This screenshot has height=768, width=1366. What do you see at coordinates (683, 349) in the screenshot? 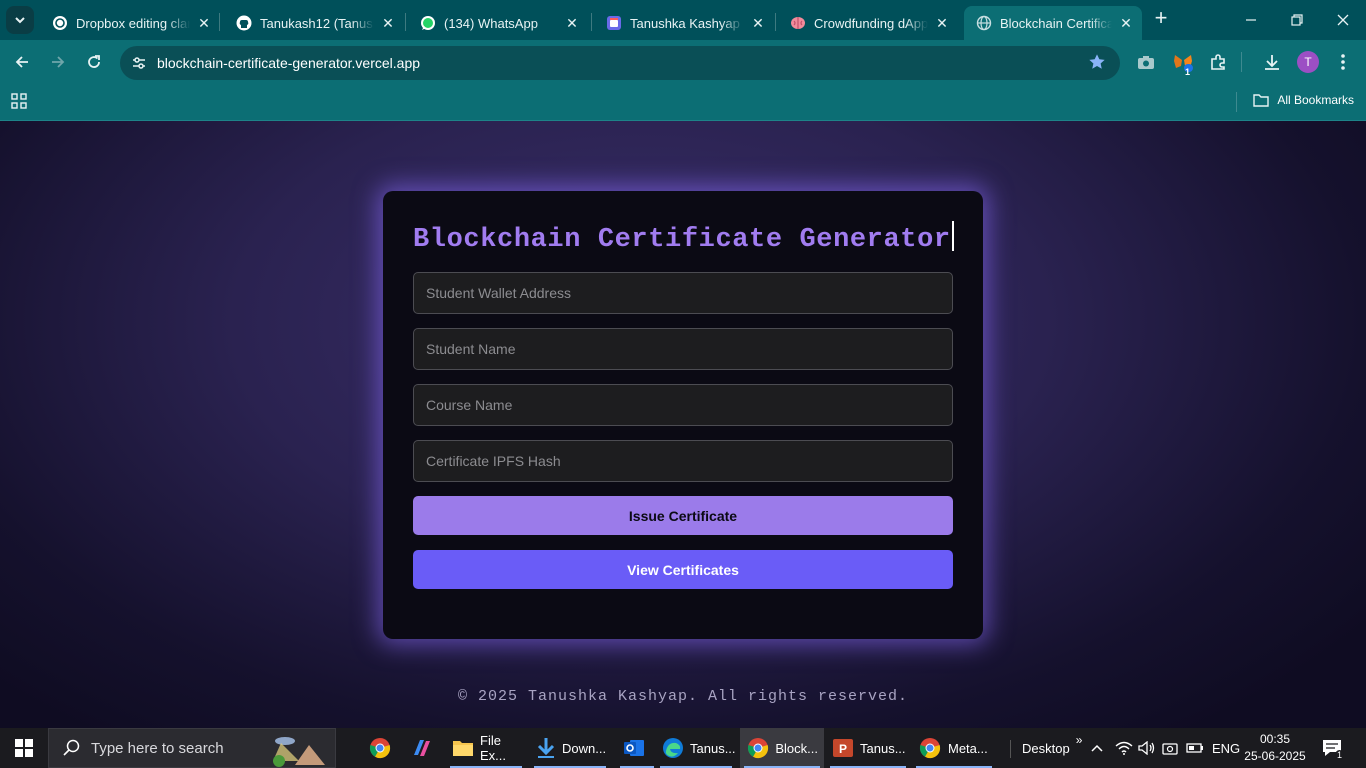
I see `student-name-input` at bounding box center [683, 349].